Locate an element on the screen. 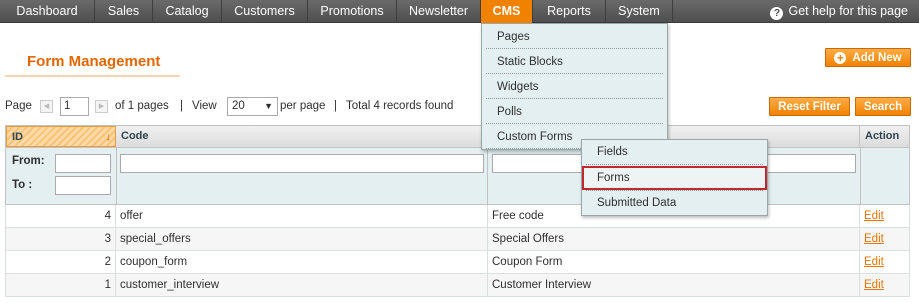 This screenshot has height=303, width=919. submenu-item-forms: Forms is located at coordinates (674, 178).